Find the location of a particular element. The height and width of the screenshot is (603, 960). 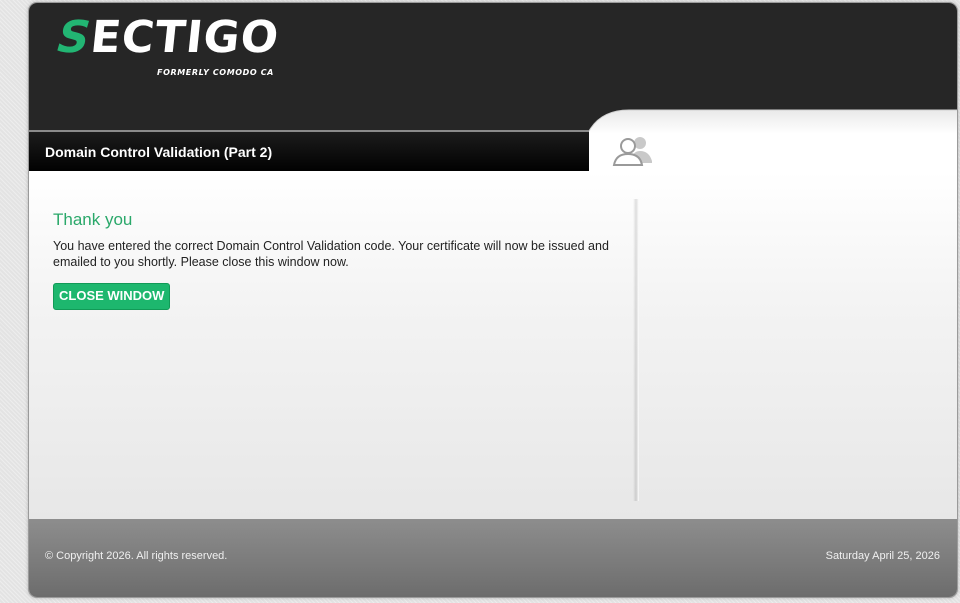

date-text: Saturday April 25, 2026 is located at coordinates (882, 556).